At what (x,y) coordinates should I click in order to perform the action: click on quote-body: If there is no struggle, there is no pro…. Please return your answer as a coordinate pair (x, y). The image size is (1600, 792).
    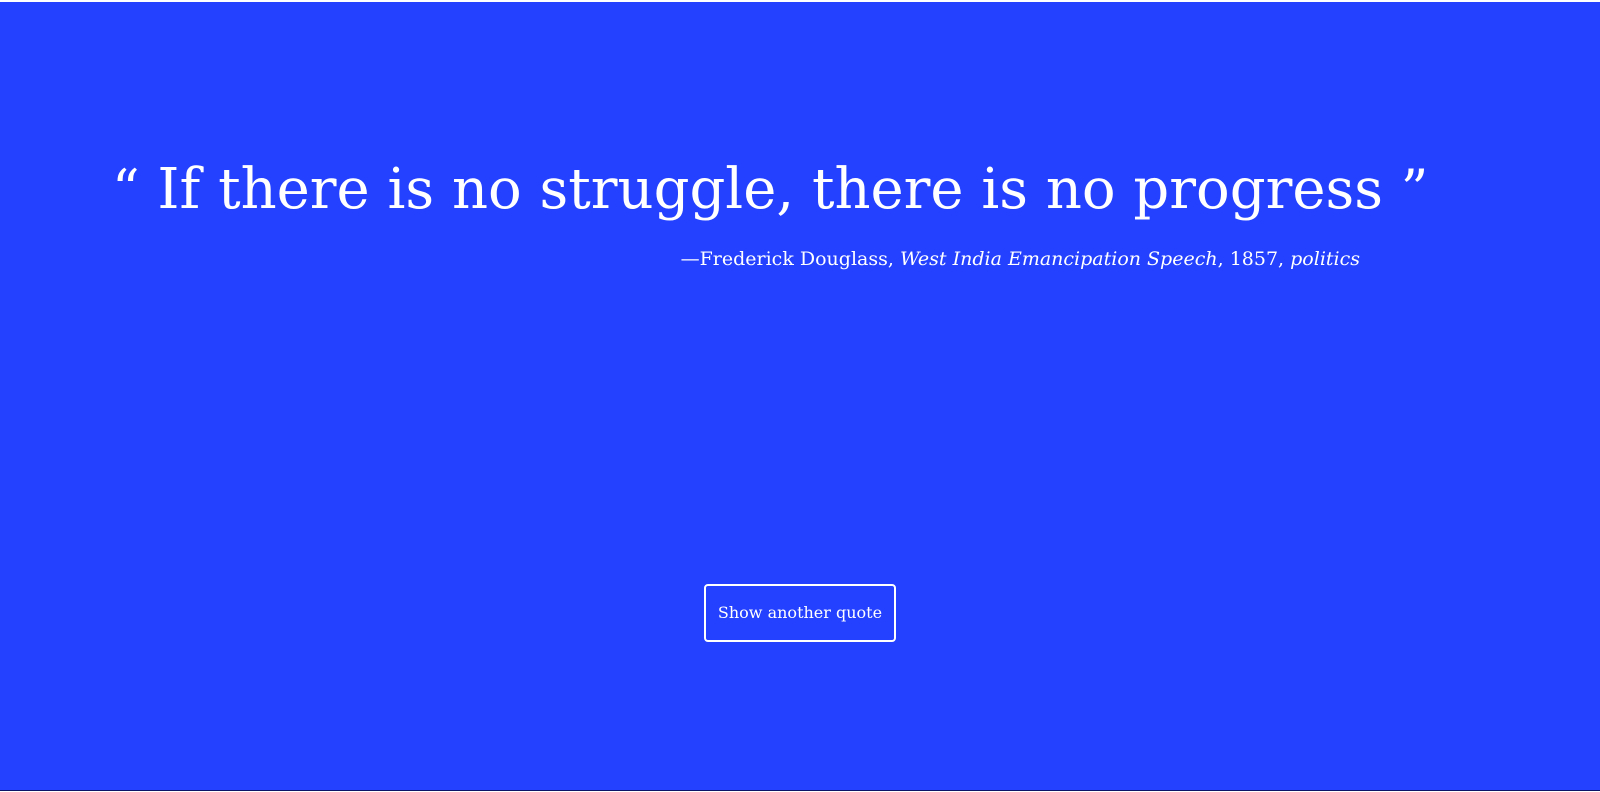
    Looking at the image, I should click on (770, 189).